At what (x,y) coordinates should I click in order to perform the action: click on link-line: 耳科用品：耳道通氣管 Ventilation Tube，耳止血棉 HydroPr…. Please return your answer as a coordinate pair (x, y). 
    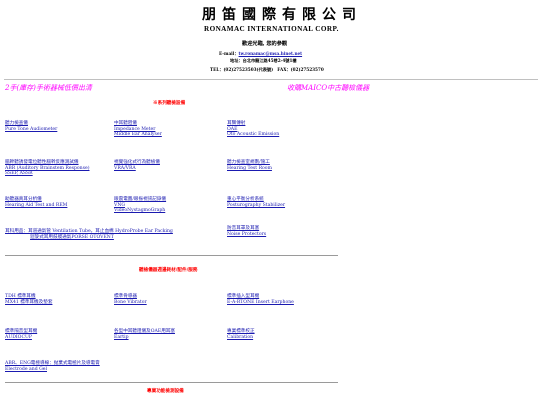
    Looking at the image, I should click on (89, 231).